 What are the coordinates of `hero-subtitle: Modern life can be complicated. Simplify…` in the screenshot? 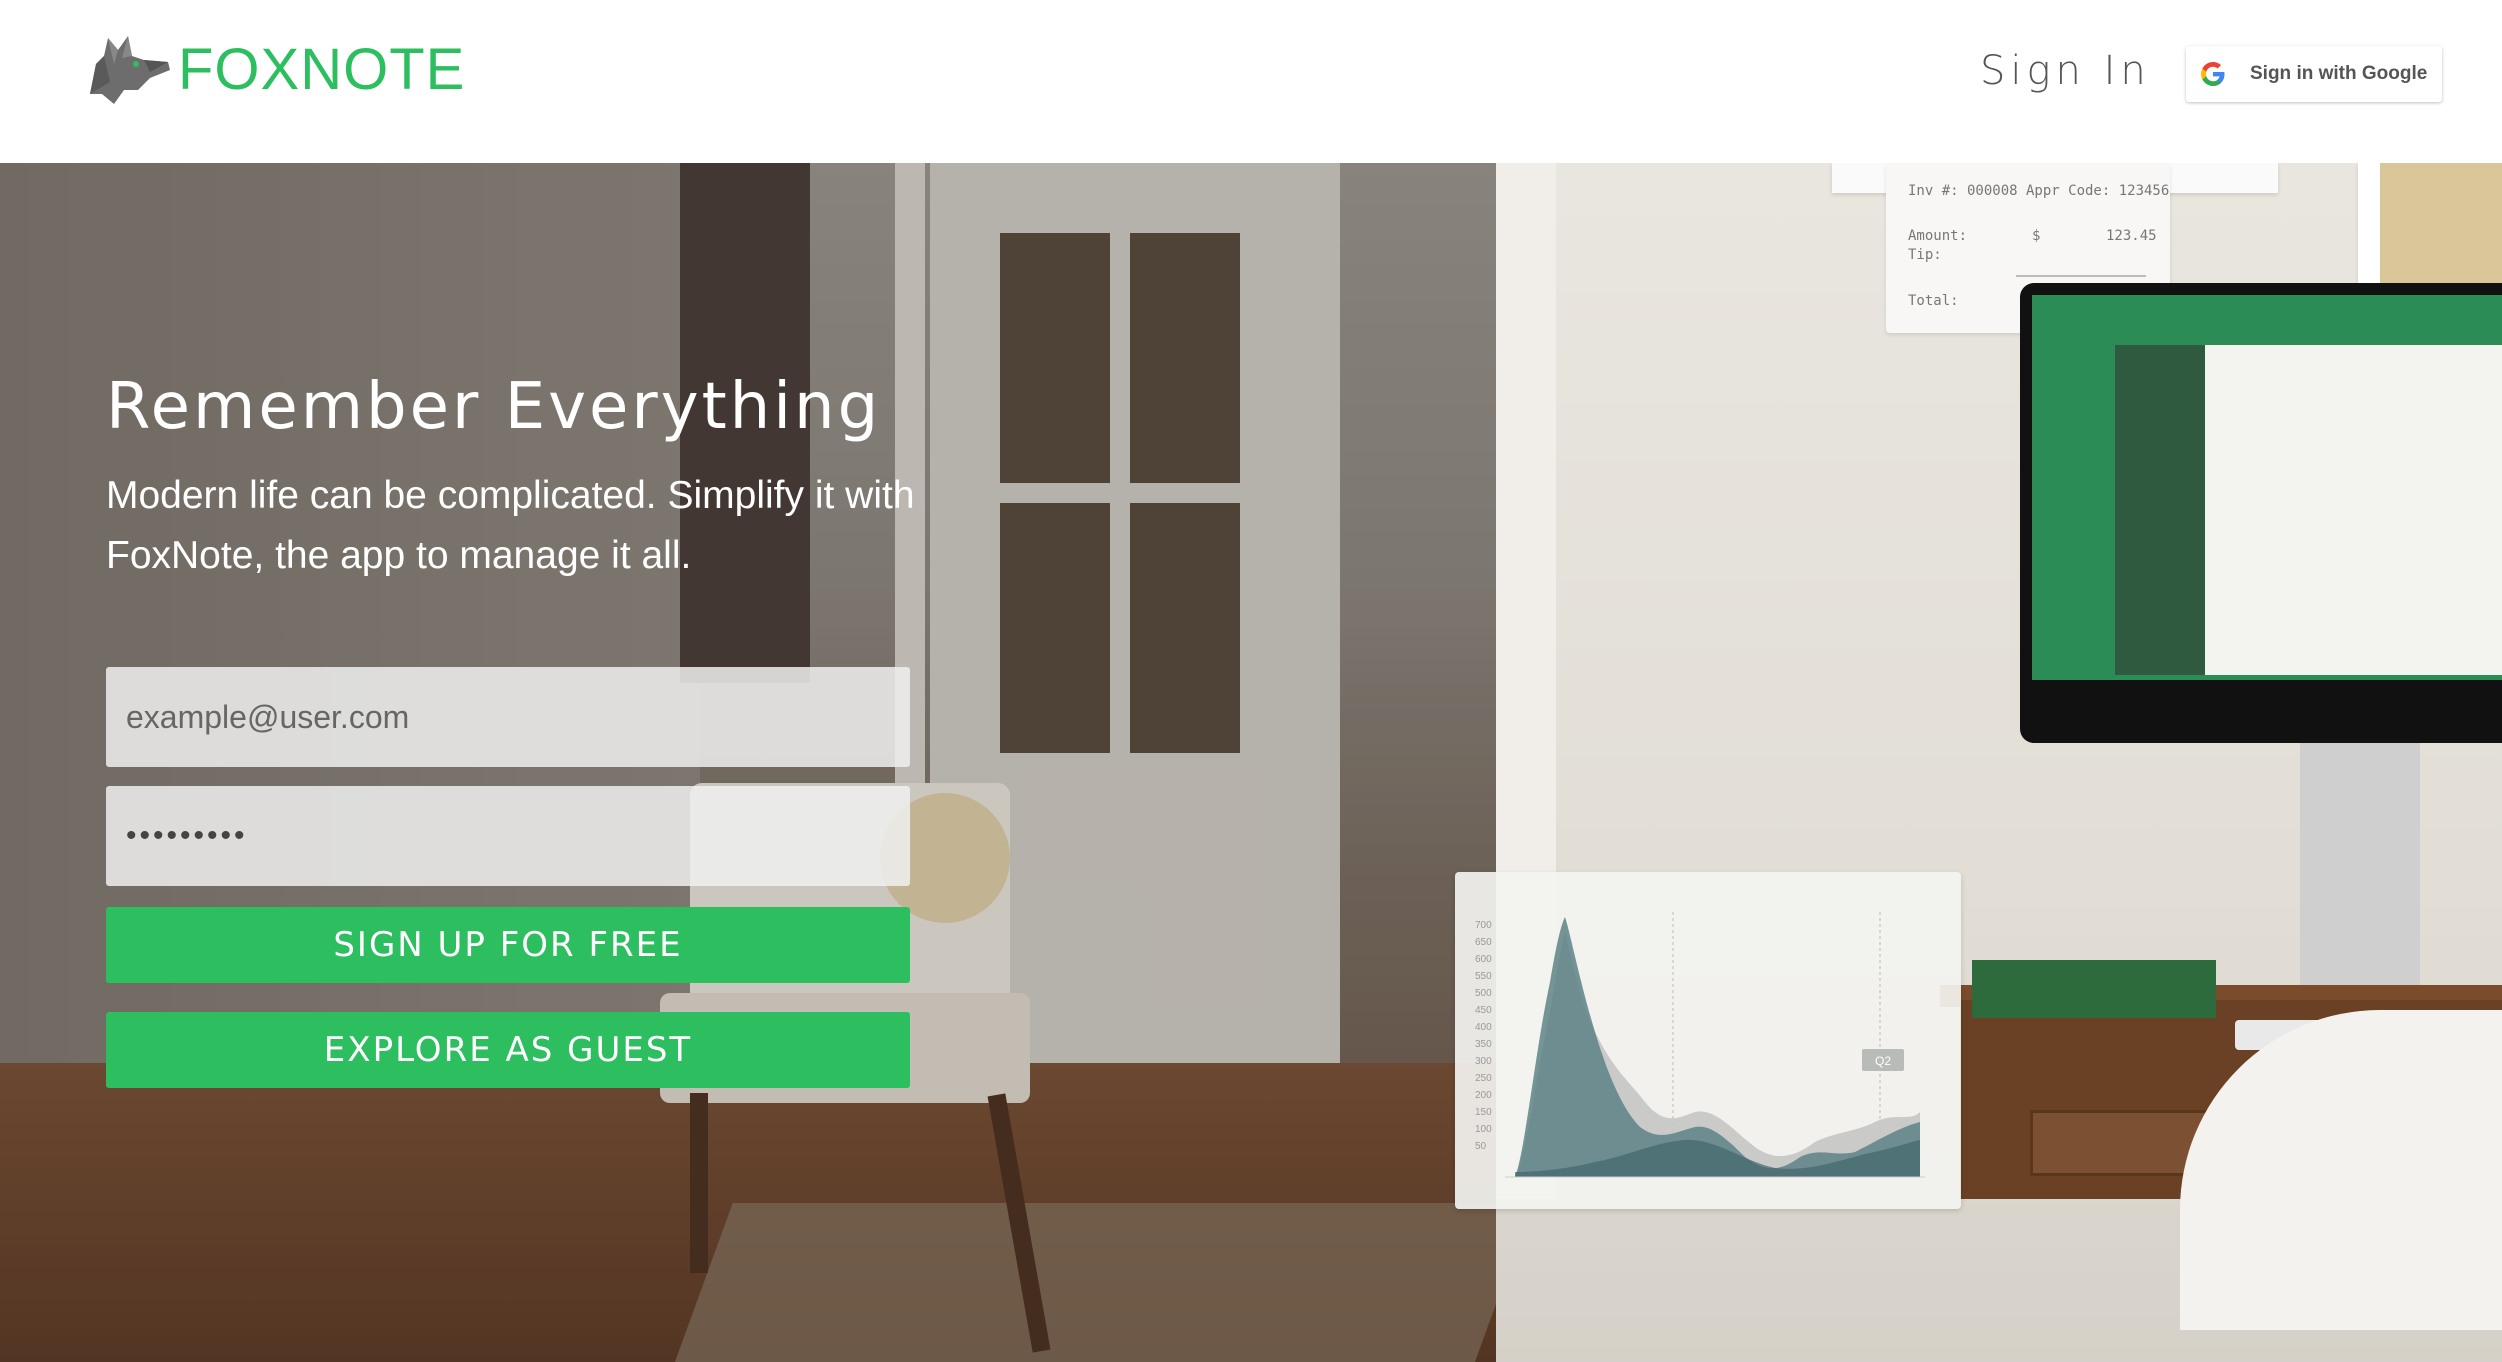 It's located at (510, 525).